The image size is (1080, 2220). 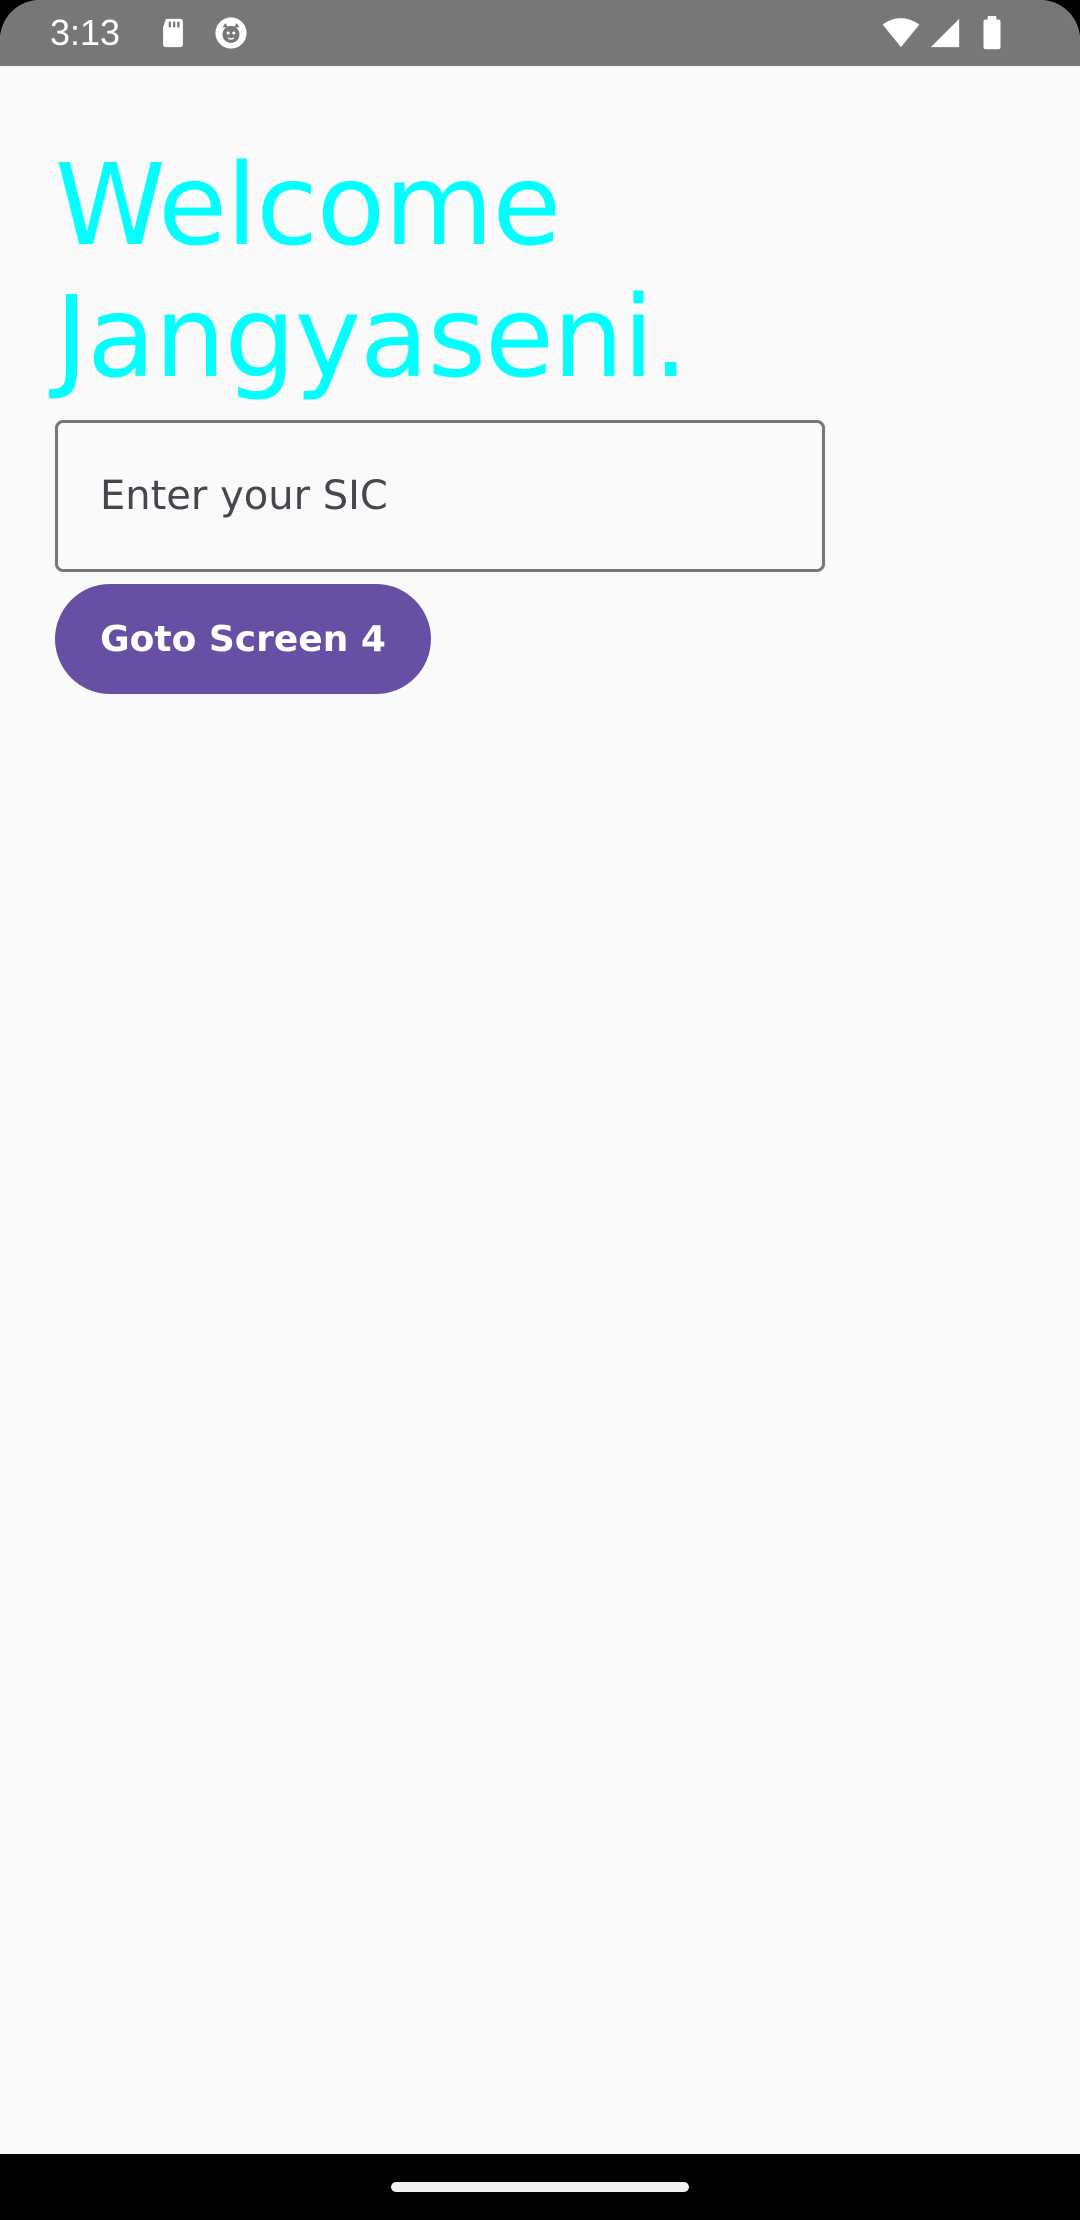 What do you see at coordinates (173, 33) in the screenshot?
I see `sd-card-icon` at bounding box center [173, 33].